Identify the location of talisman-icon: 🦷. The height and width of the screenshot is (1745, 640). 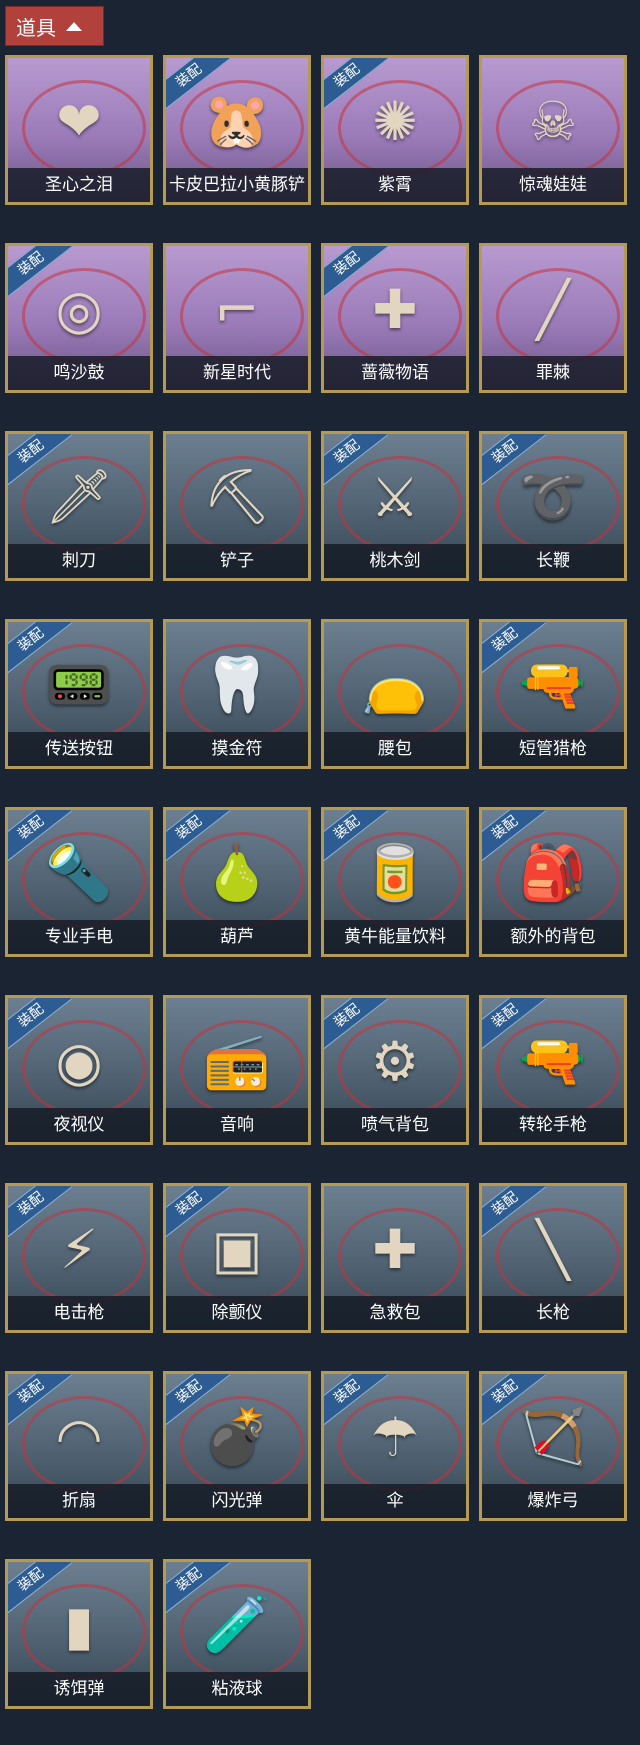
(237, 684).